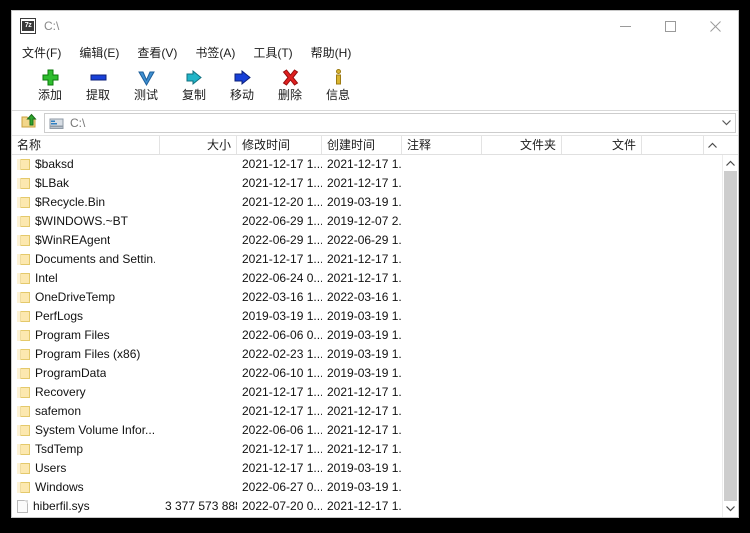 The image size is (750, 533). I want to click on minus-icon, so click(98, 77).